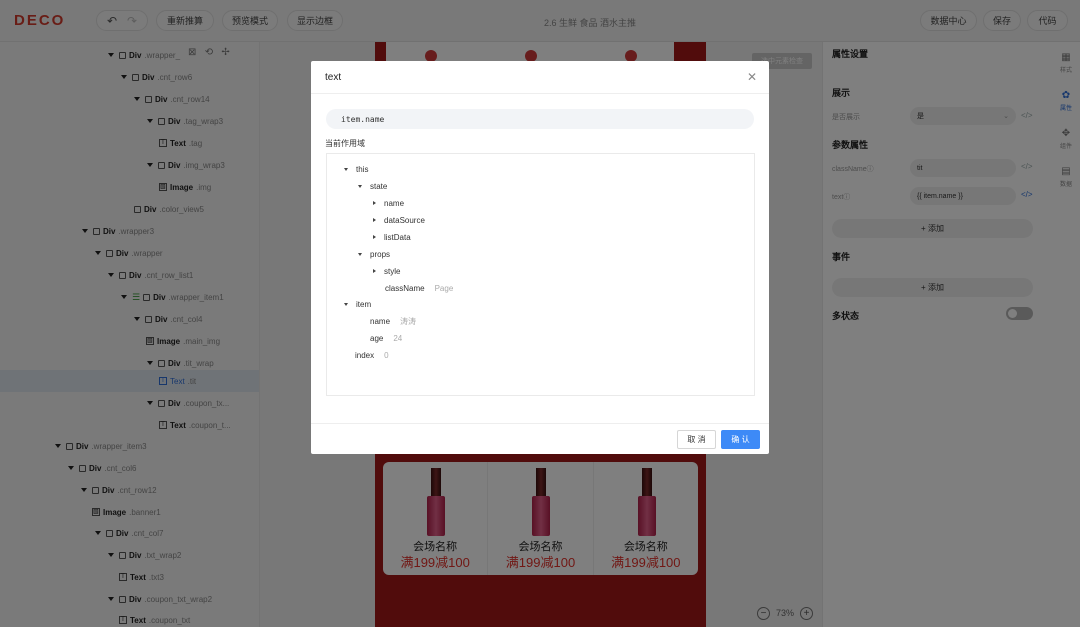  Describe the element at coordinates (374, 254) in the screenshot. I see `scope-node-props: props` at that location.